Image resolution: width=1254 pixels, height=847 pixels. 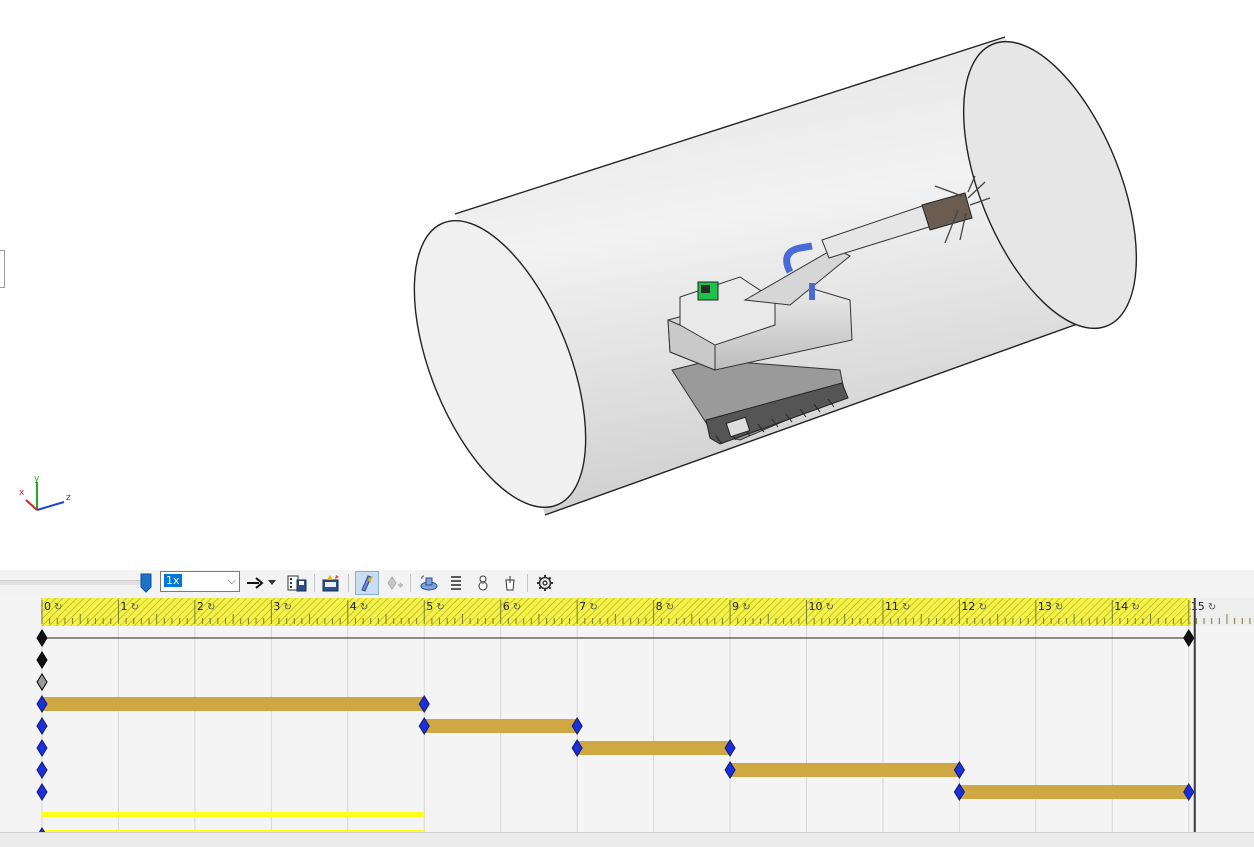 What do you see at coordinates (272, 583) in the screenshot?
I see `dropdown-arrow-icon` at bounding box center [272, 583].